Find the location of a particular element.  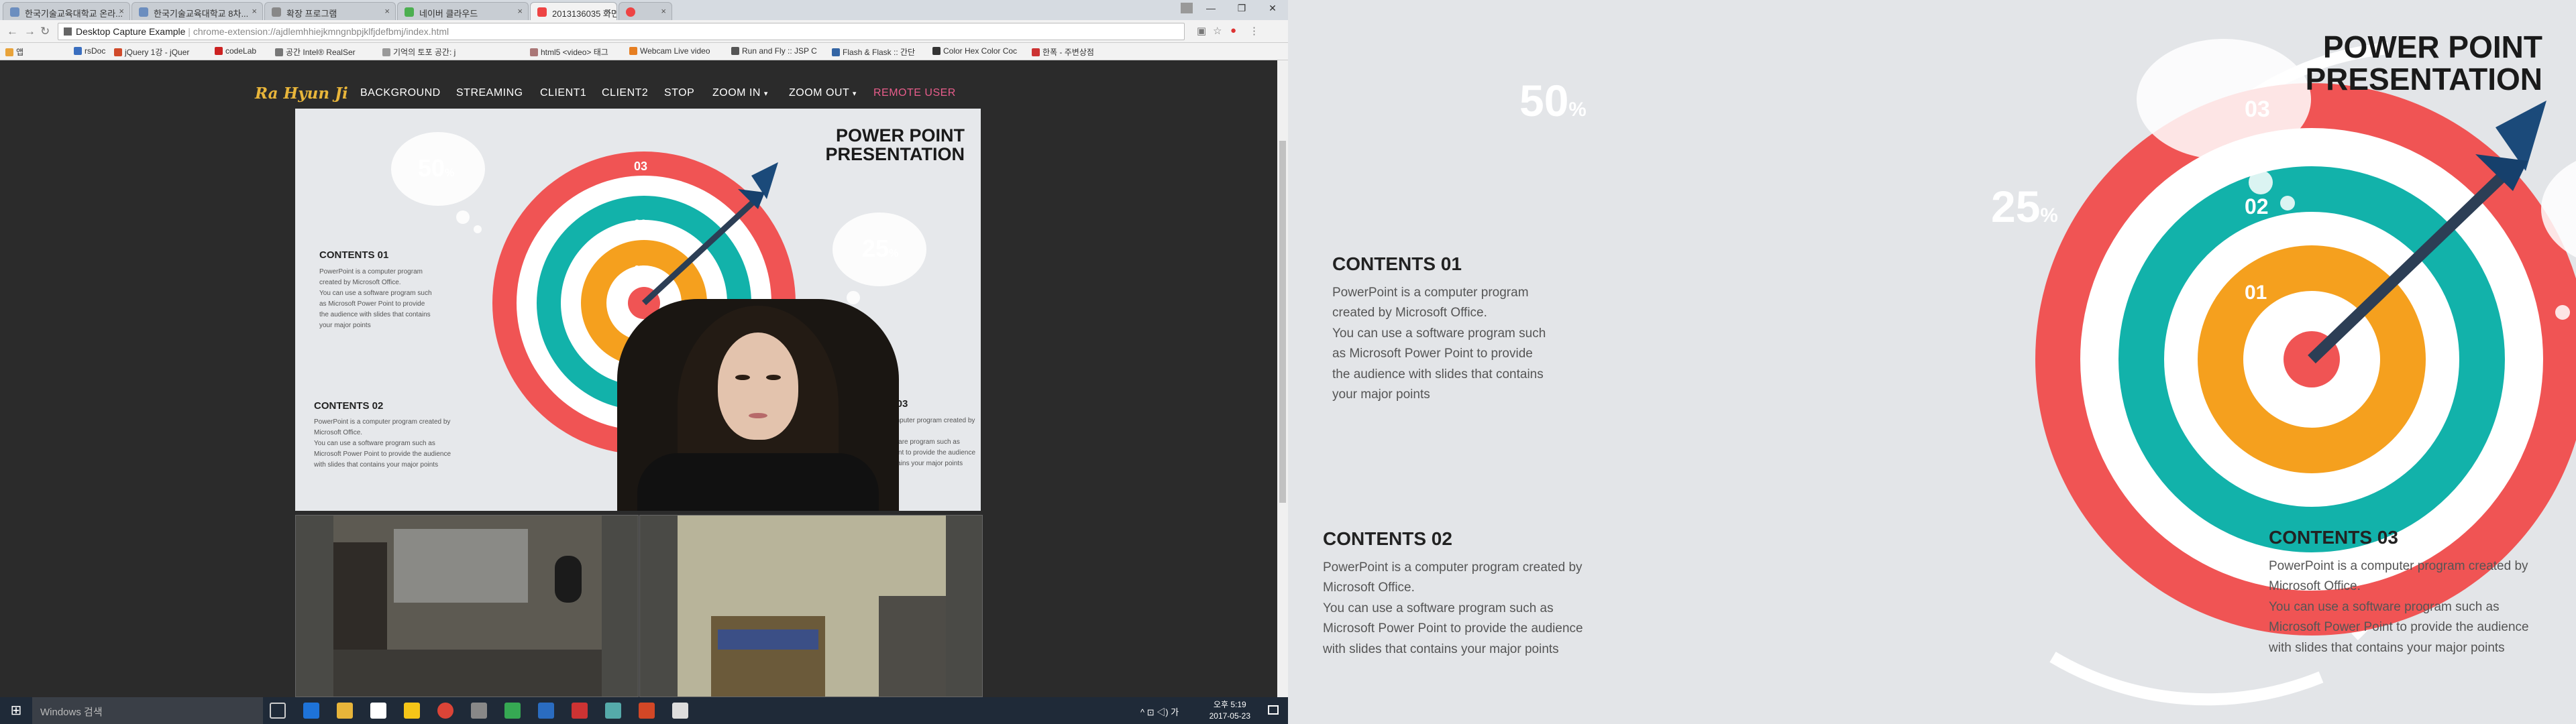

chrome-icon is located at coordinates (445, 711).